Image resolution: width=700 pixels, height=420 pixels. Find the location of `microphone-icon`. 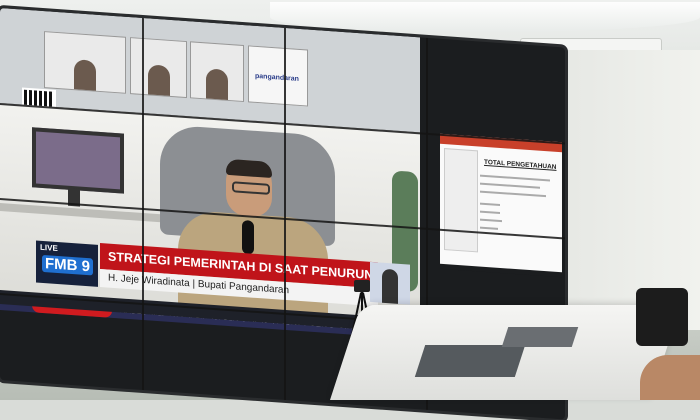

microphone-icon is located at coordinates (248, 237).